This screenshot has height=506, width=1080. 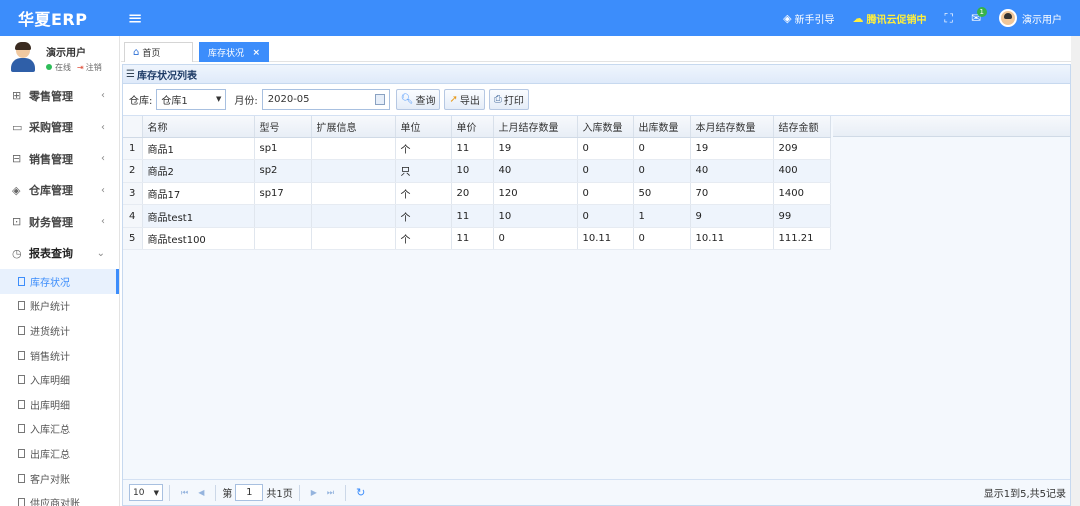 What do you see at coordinates (249, 492) in the screenshot?
I see `page-number-input: 1` at bounding box center [249, 492].